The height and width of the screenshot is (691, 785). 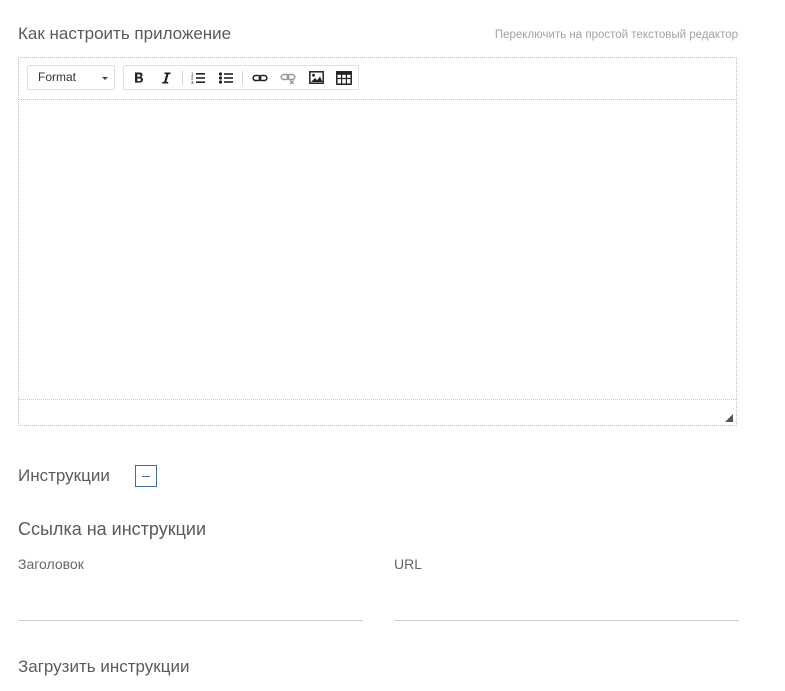 I want to click on formatting-button-group: 1 2 3, so click(x=241, y=77).